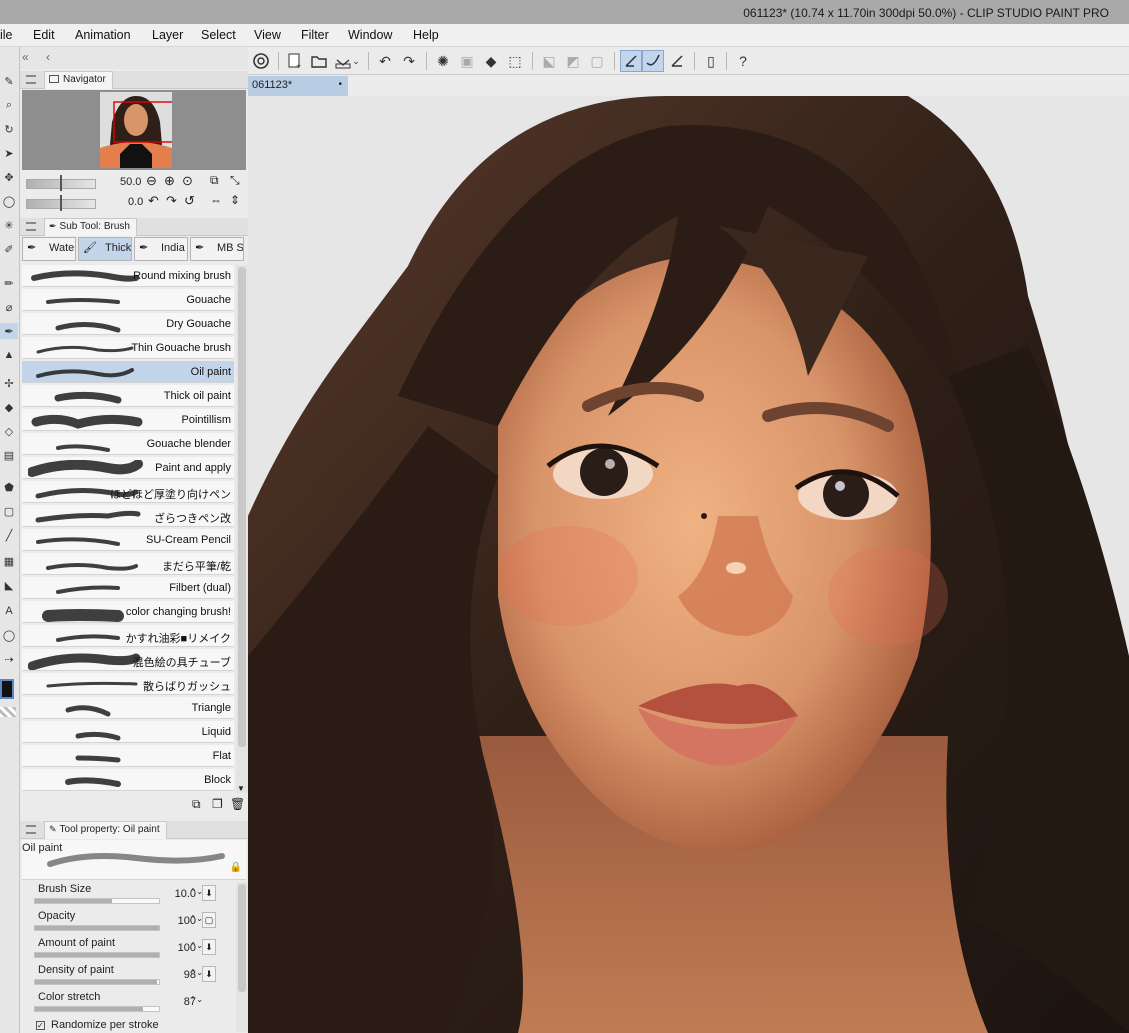 Image resolution: width=1129 pixels, height=1033 pixels. I want to click on menu-animation: Animation, so click(103, 35).